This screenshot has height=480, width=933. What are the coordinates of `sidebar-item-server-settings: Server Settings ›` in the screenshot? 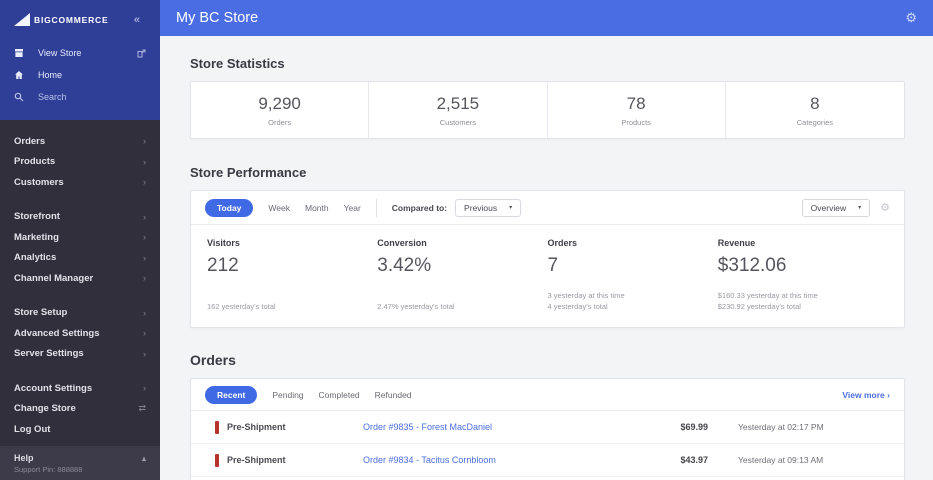 It's located at (80, 354).